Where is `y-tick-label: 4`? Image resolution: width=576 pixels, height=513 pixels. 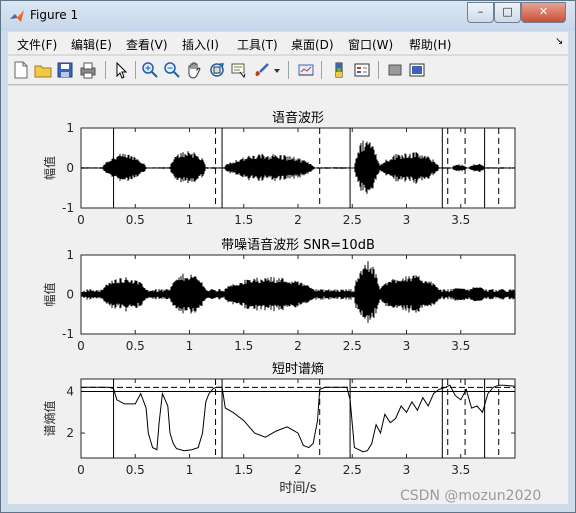 y-tick-label: 4 is located at coordinates (70, 391).